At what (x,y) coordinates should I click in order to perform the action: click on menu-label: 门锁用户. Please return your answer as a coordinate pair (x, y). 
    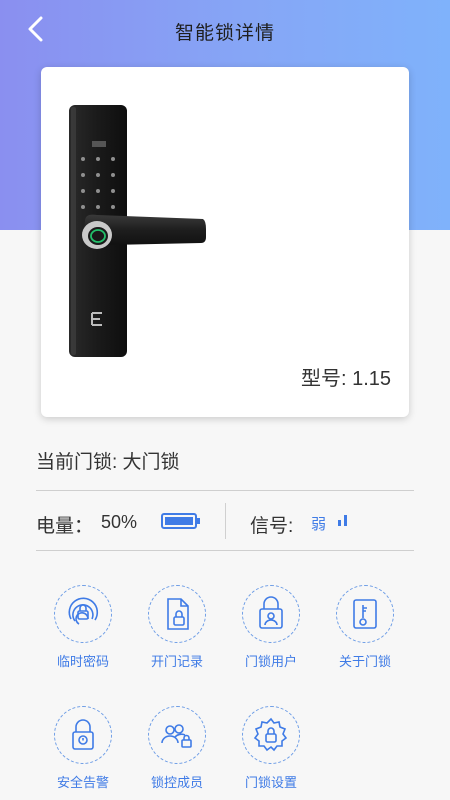
    Looking at the image, I should click on (270, 661).